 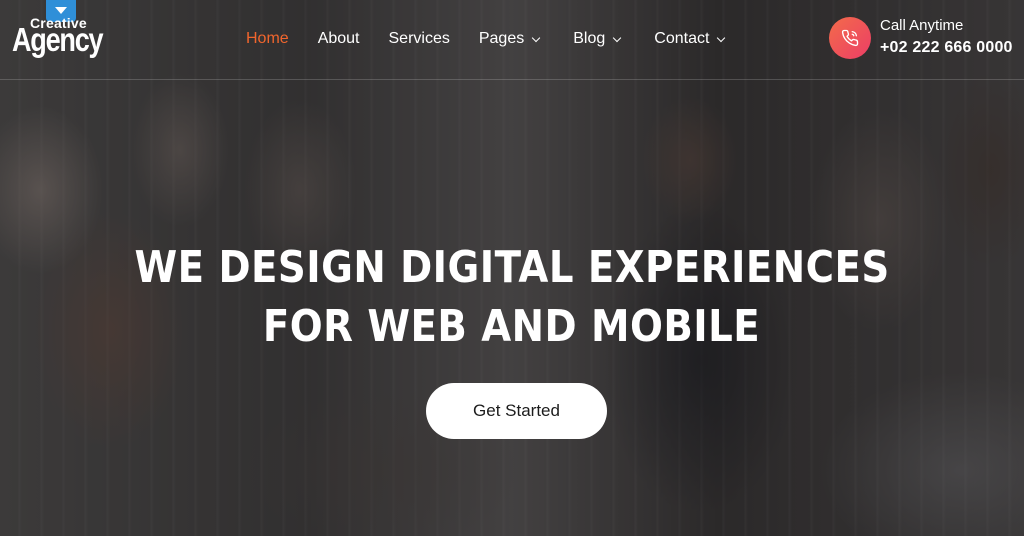 I want to click on nav-item-contact: Contact, so click(x=690, y=39).